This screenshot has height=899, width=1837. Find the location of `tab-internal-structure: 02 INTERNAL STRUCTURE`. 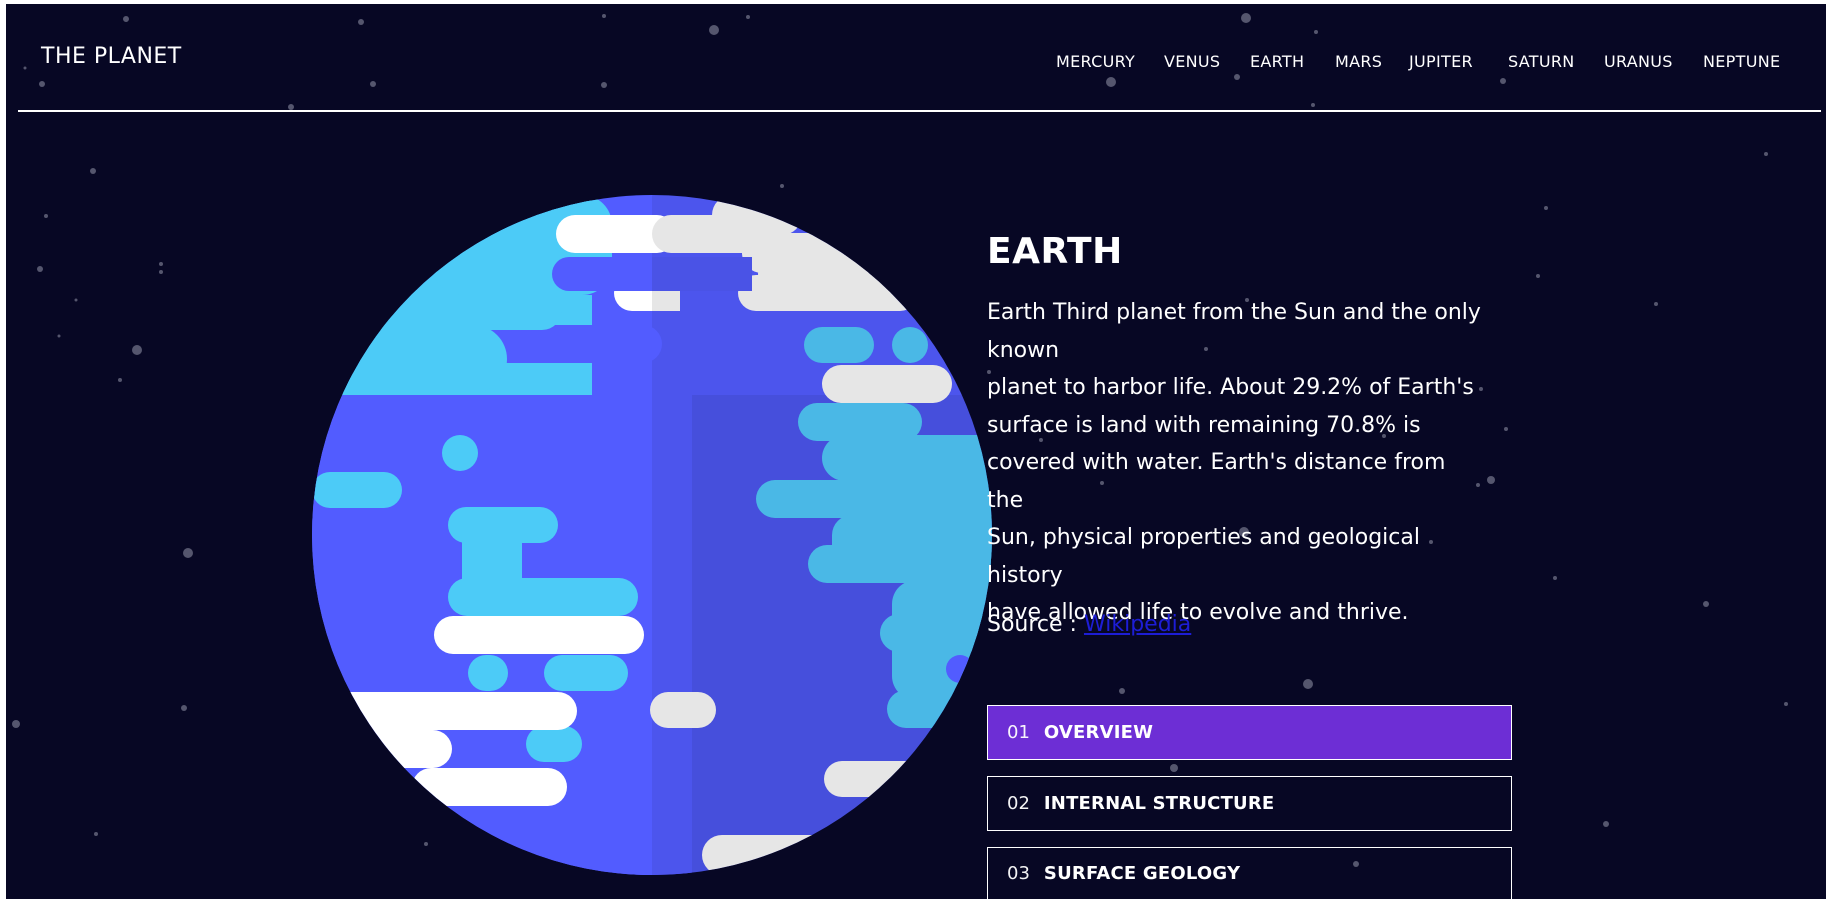

tab-internal-structure: 02 INTERNAL STRUCTURE is located at coordinates (1249, 803).